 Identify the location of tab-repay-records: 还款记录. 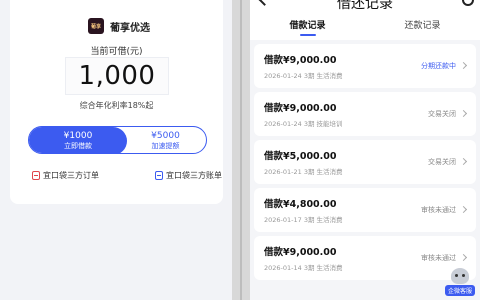
(422, 27).